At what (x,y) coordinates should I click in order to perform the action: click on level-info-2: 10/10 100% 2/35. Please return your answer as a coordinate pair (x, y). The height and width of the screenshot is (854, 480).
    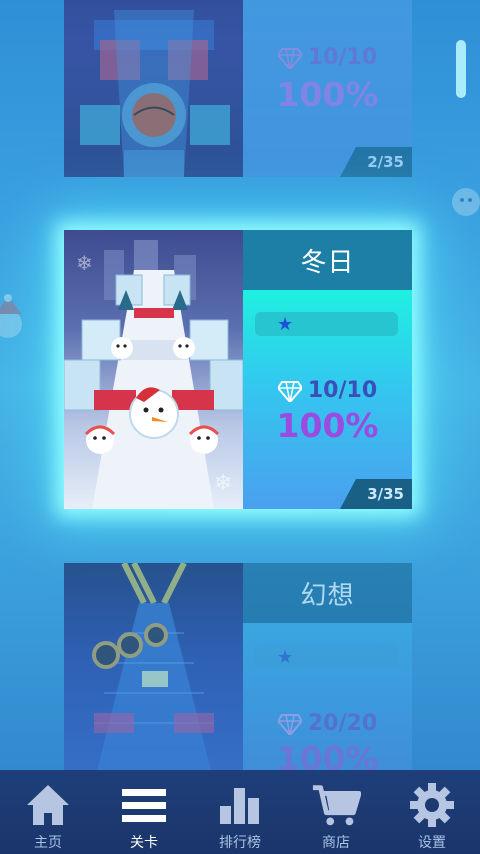
    Looking at the image, I should click on (327, 88).